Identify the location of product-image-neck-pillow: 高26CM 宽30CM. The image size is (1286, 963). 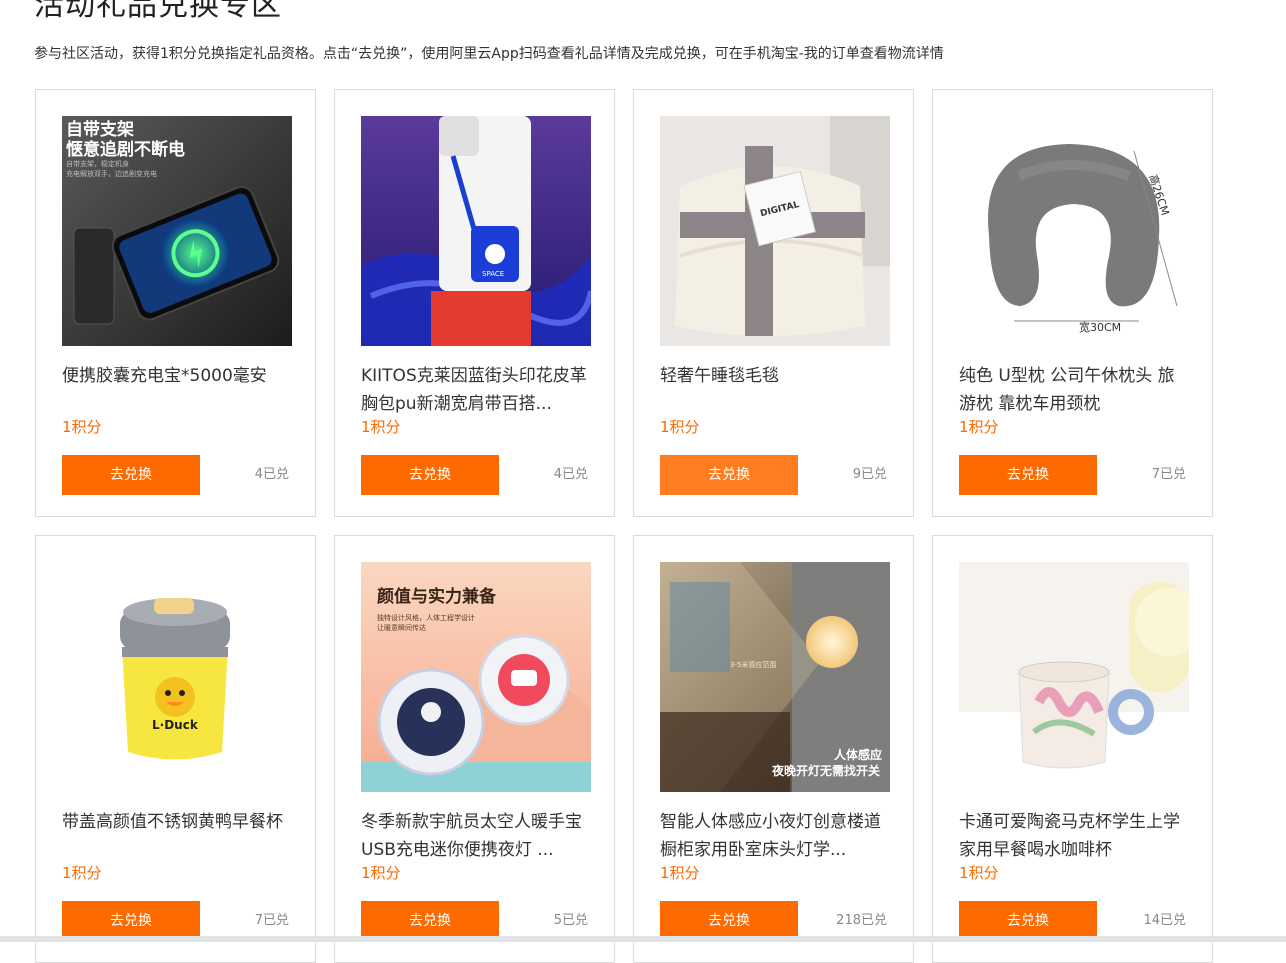
(1074, 231).